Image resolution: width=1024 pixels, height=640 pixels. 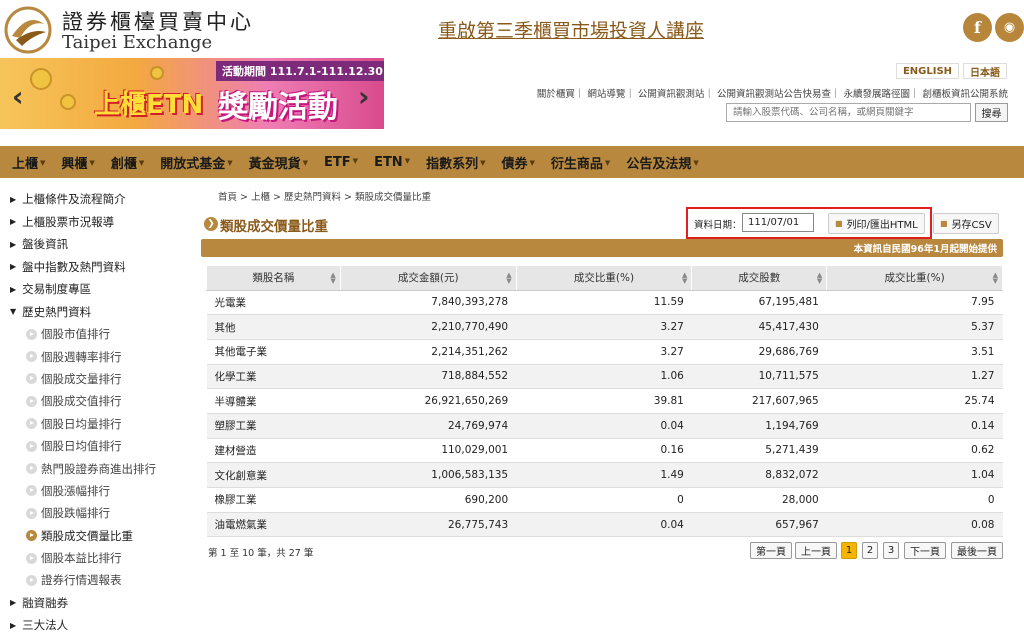 I want to click on column-header: 成交金額(元) ▲ ▼, so click(x=428, y=278).